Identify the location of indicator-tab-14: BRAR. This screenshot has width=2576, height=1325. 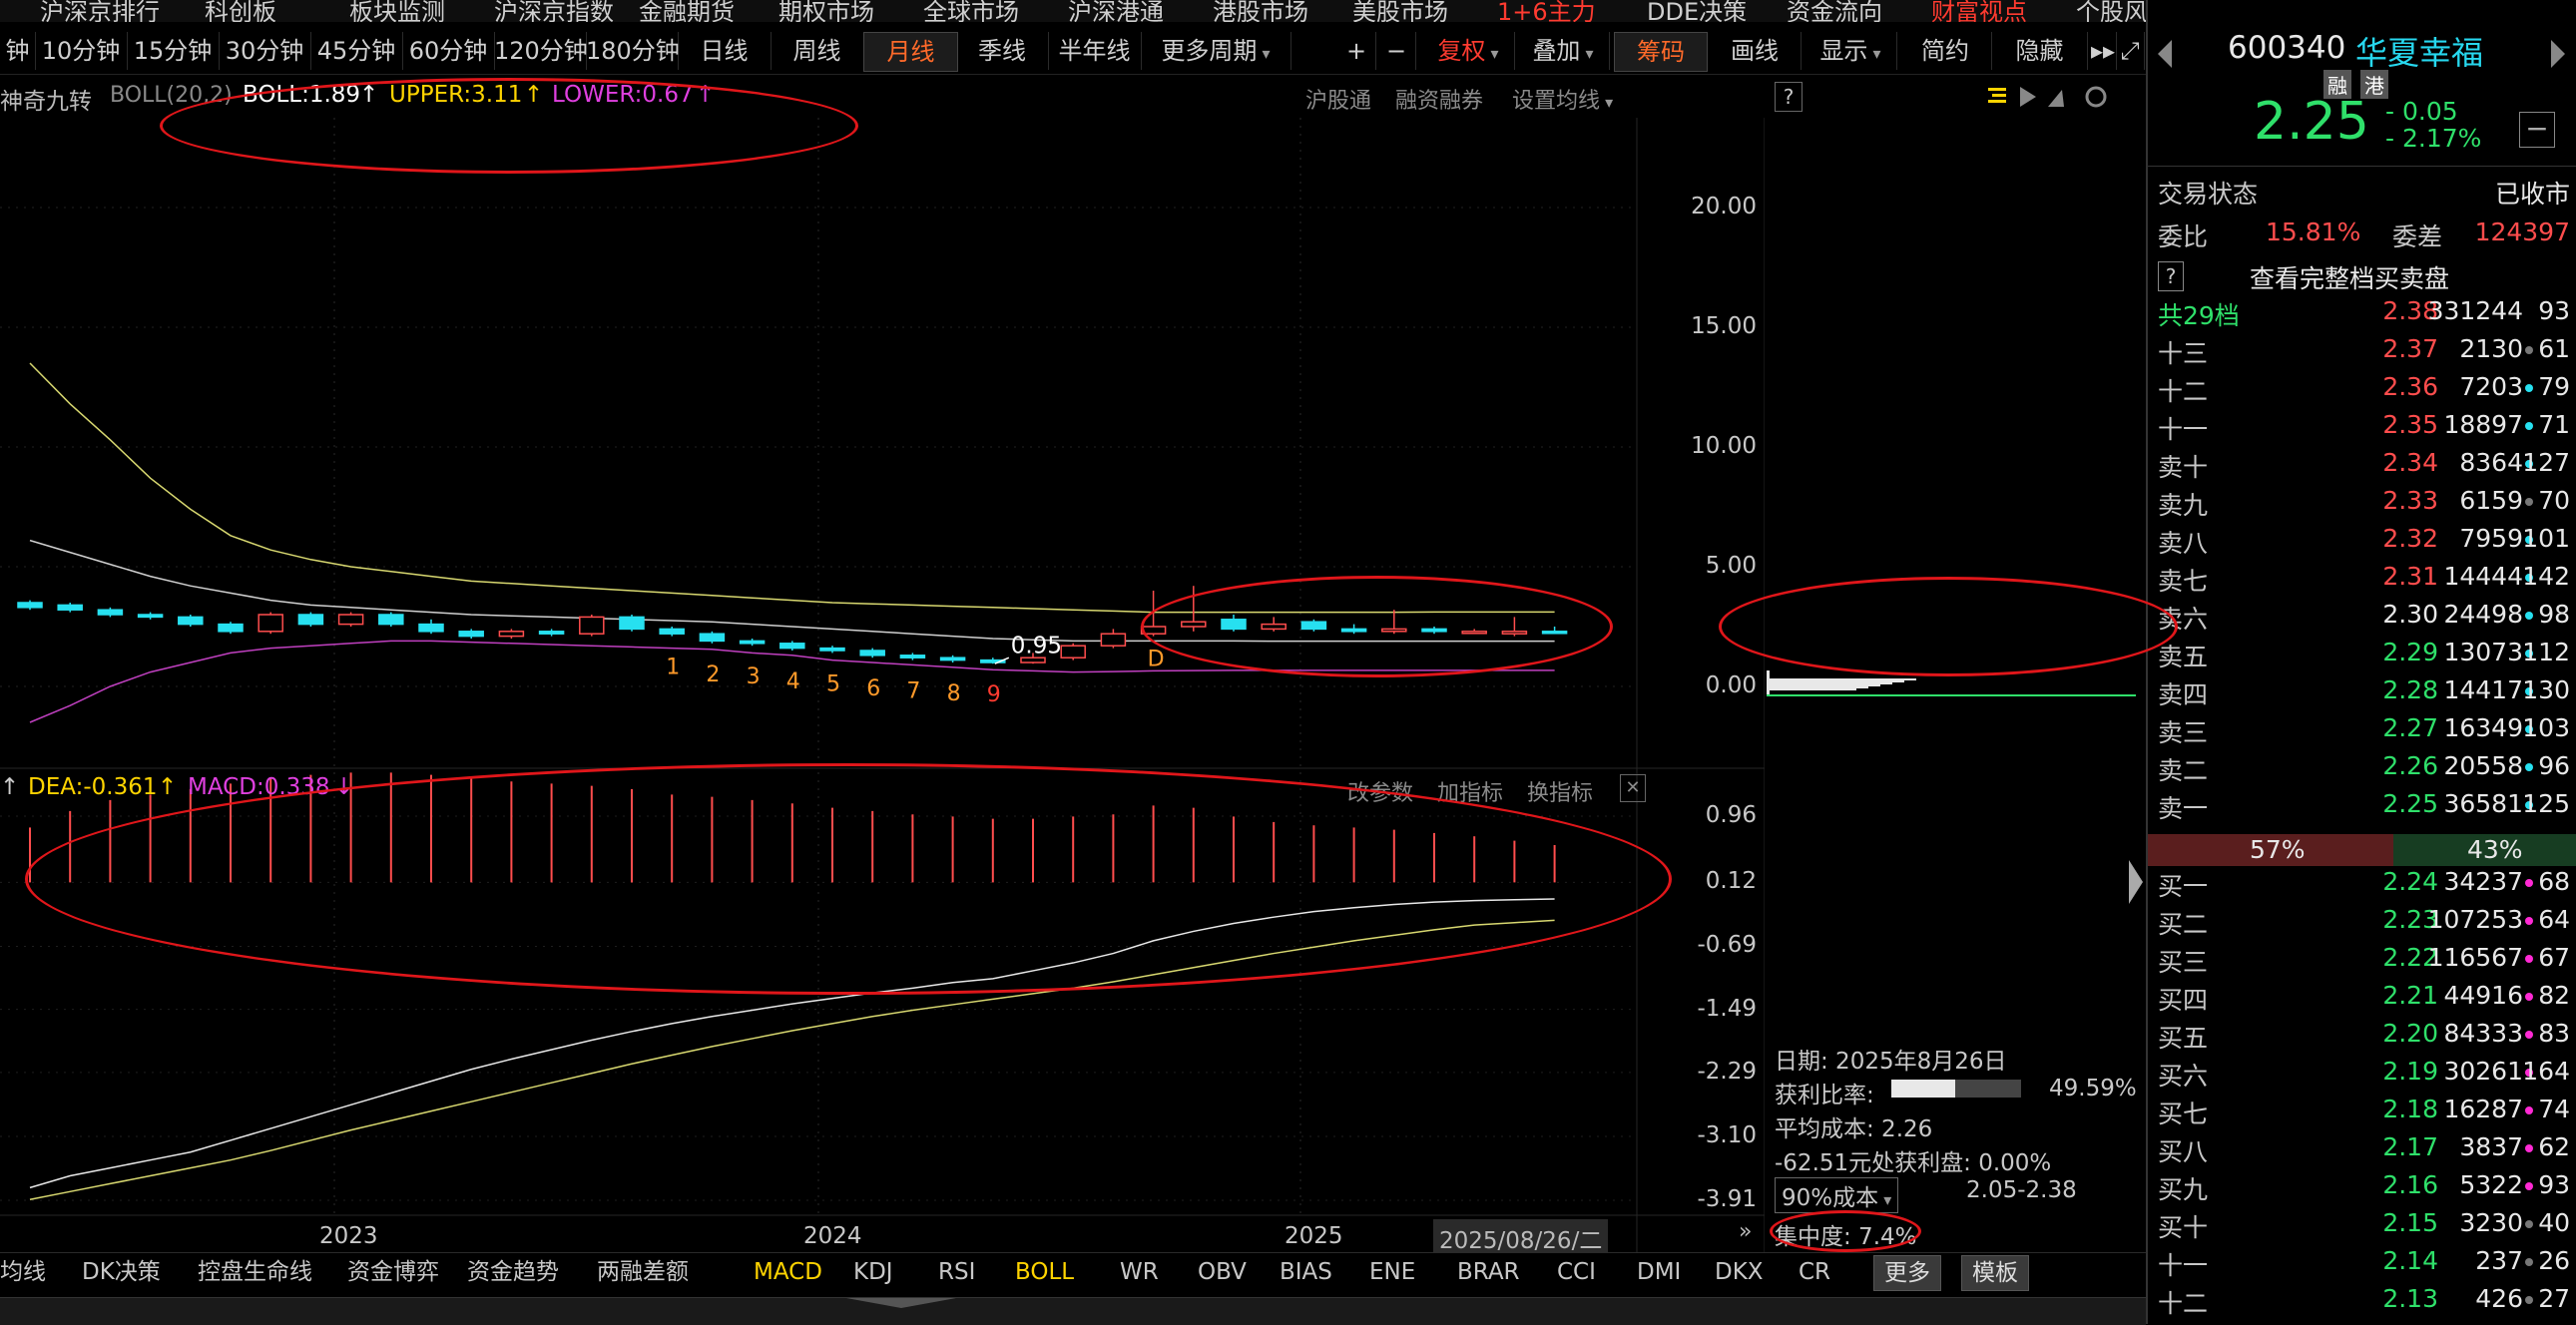
(1489, 1272).